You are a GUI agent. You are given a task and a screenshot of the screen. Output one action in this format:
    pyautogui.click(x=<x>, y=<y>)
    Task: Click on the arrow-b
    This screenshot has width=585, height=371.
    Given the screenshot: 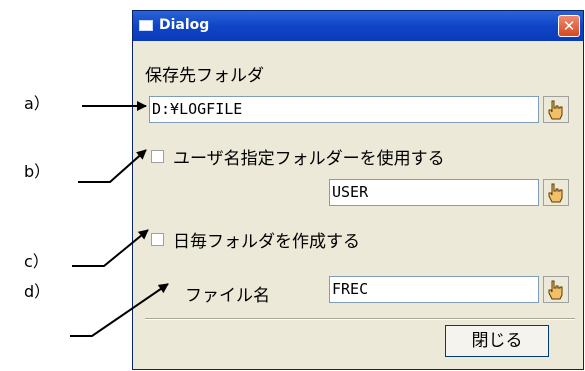 What is the action you would take?
    pyautogui.click(x=112, y=166)
    